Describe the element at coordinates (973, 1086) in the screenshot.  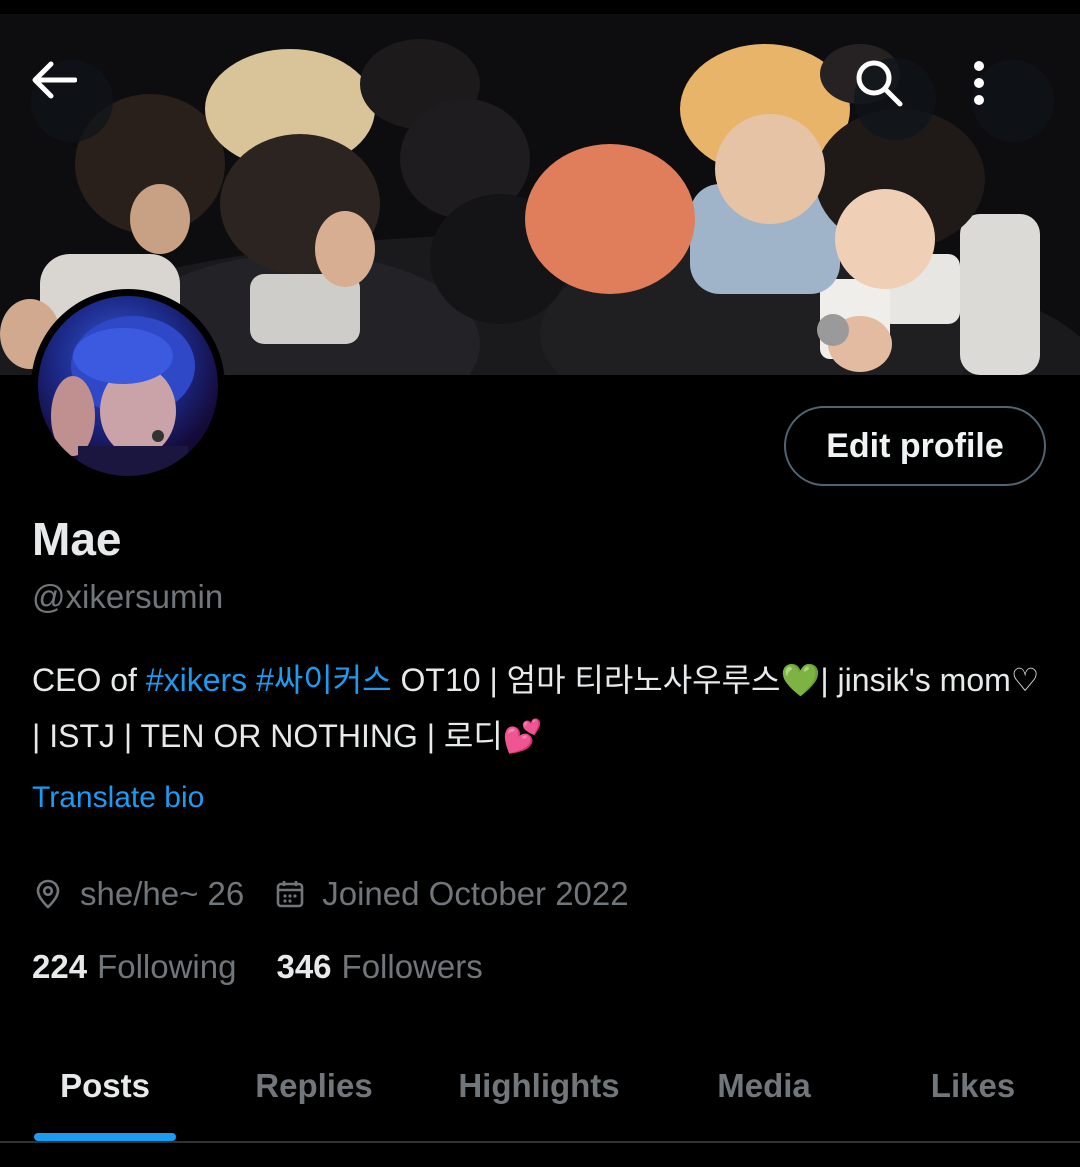
I see `tab-likes: Likes` at that location.